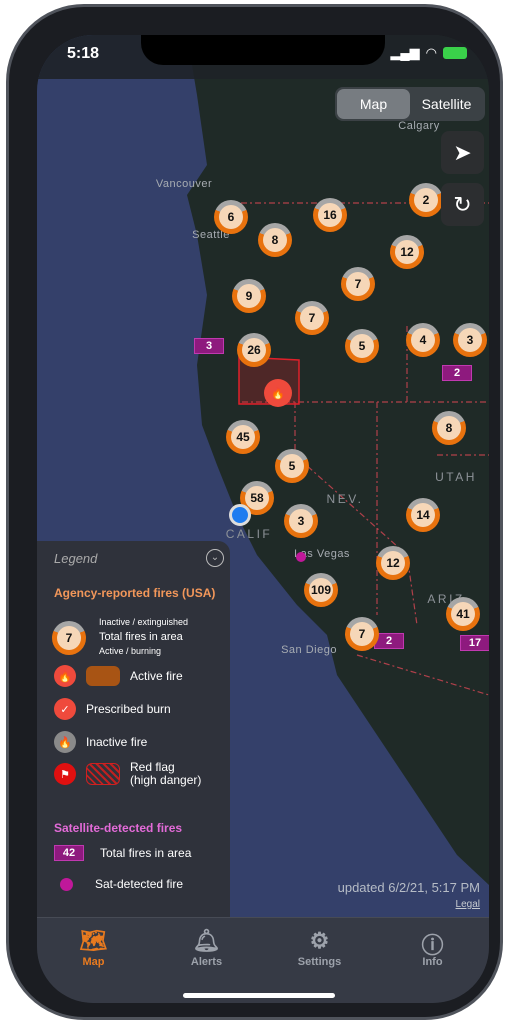  I want to click on wifi-icon: ◠, so click(431, 52).